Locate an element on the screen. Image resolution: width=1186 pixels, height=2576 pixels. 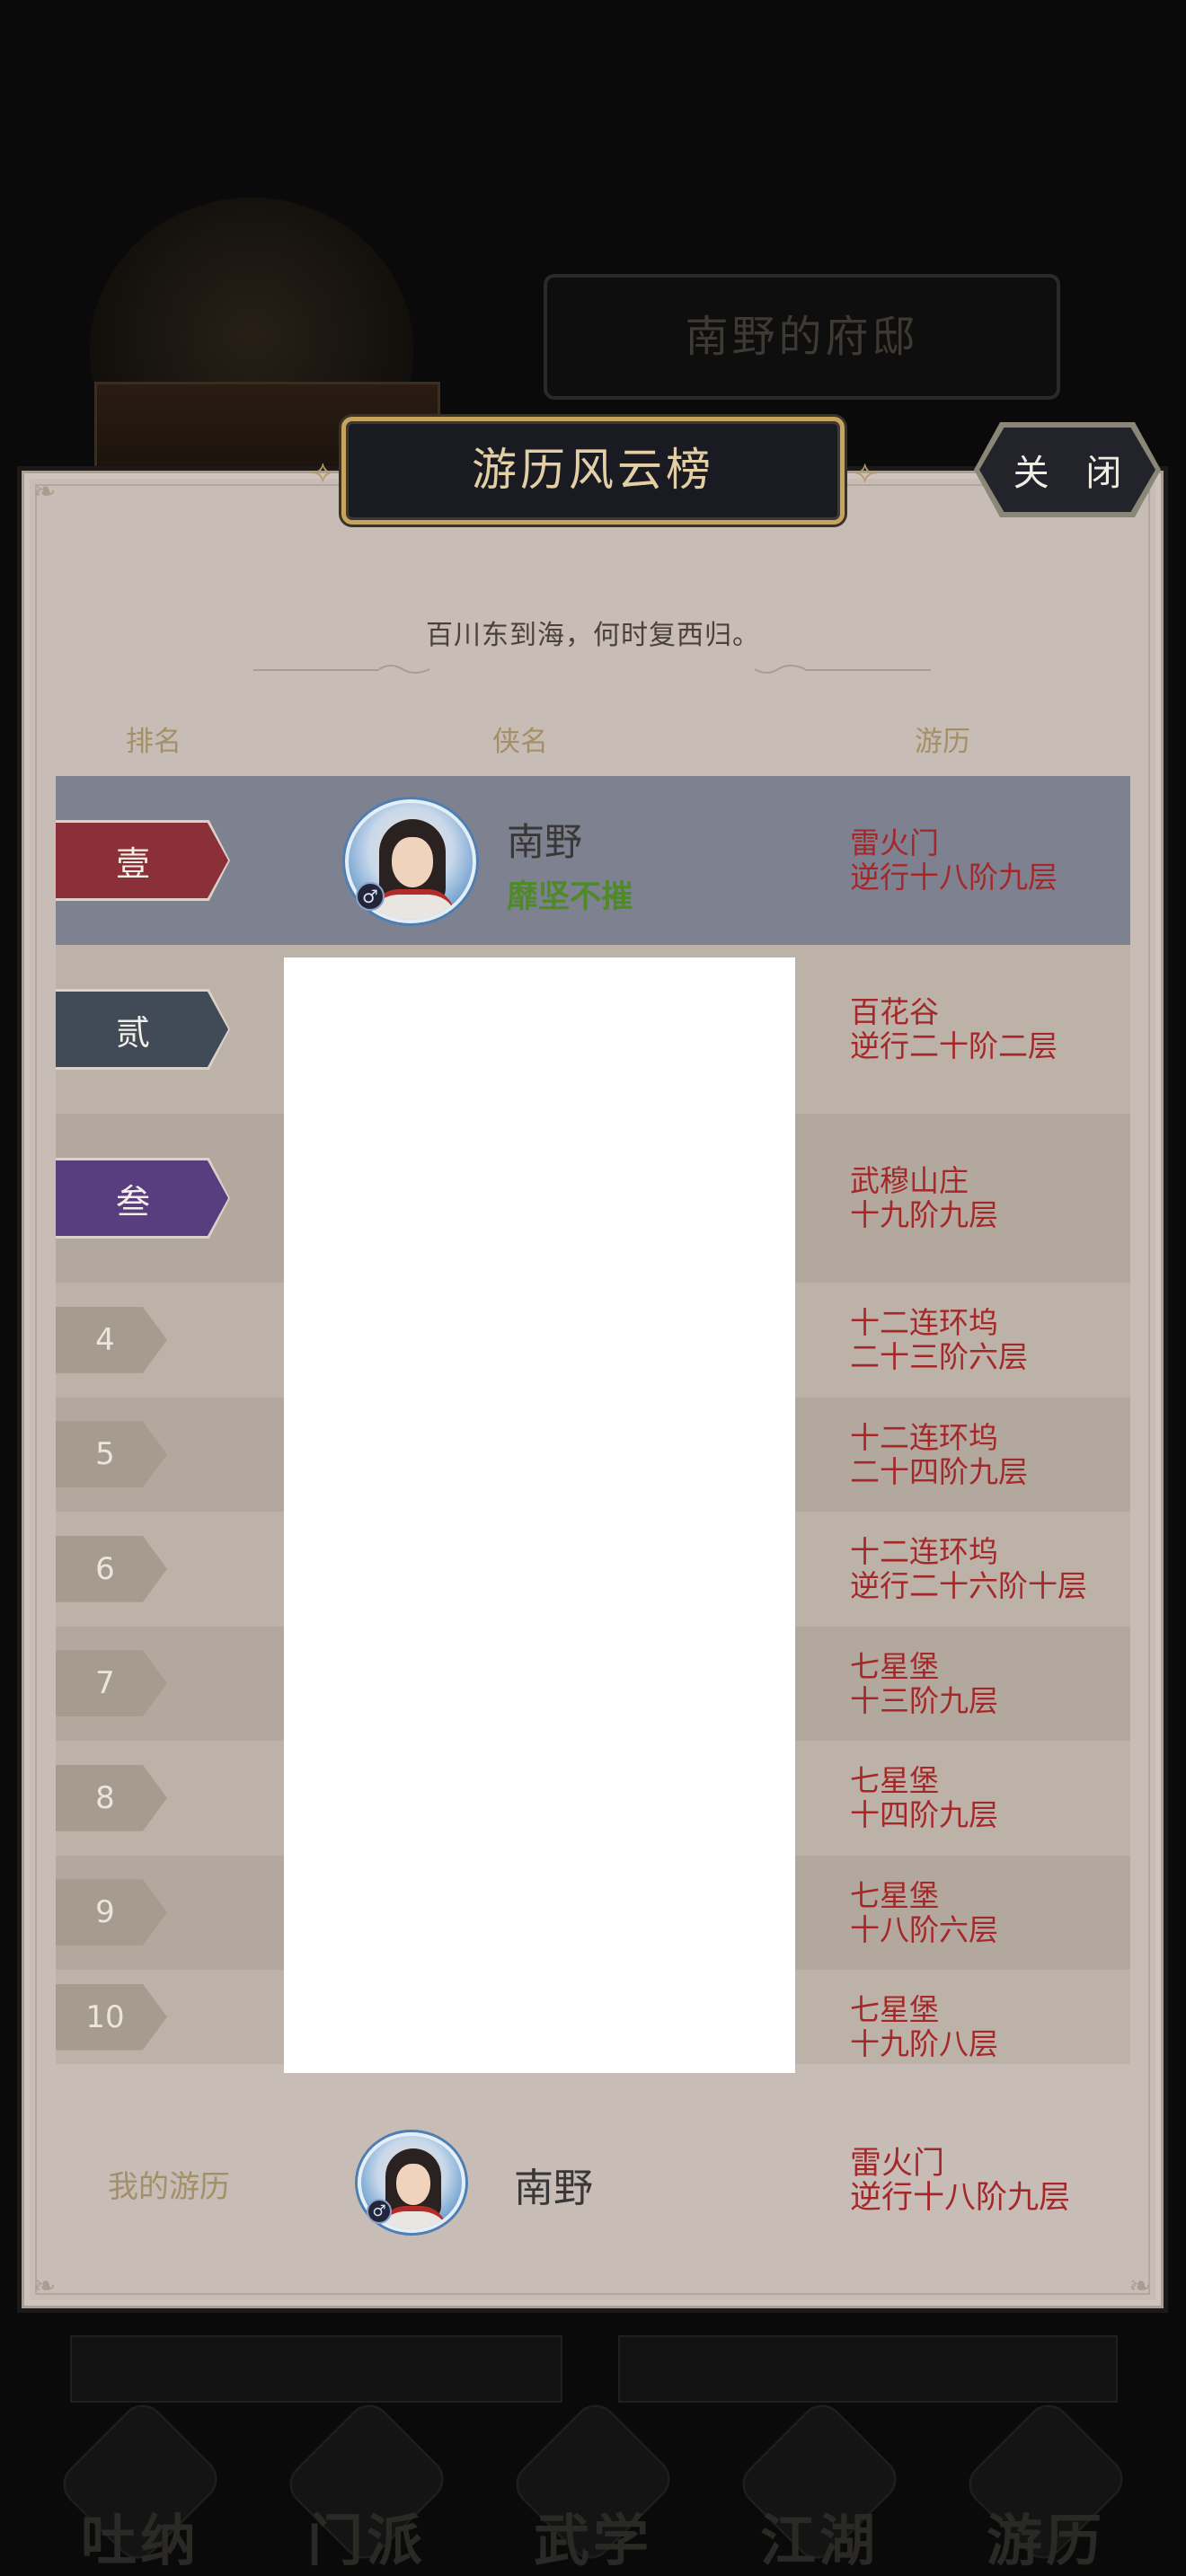
rank-number: 6 is located at coordinates (111, 1568).